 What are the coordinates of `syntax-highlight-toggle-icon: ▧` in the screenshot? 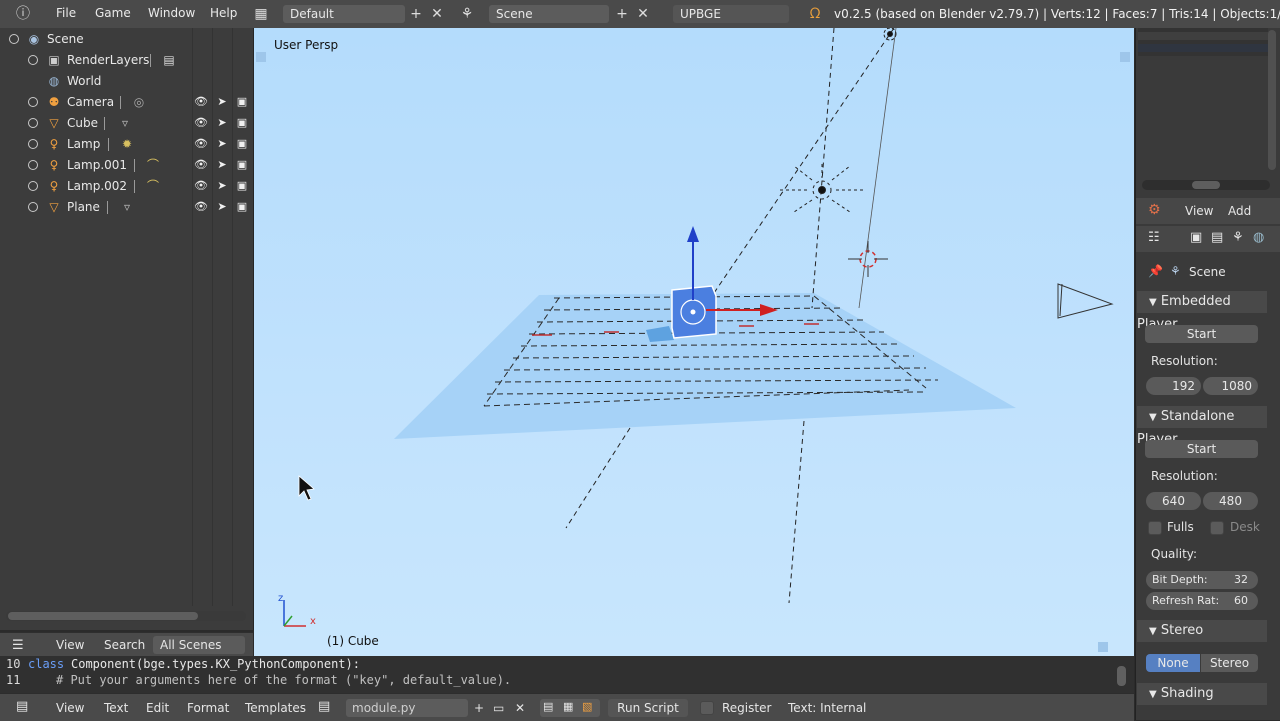 It's located at (587, 706).